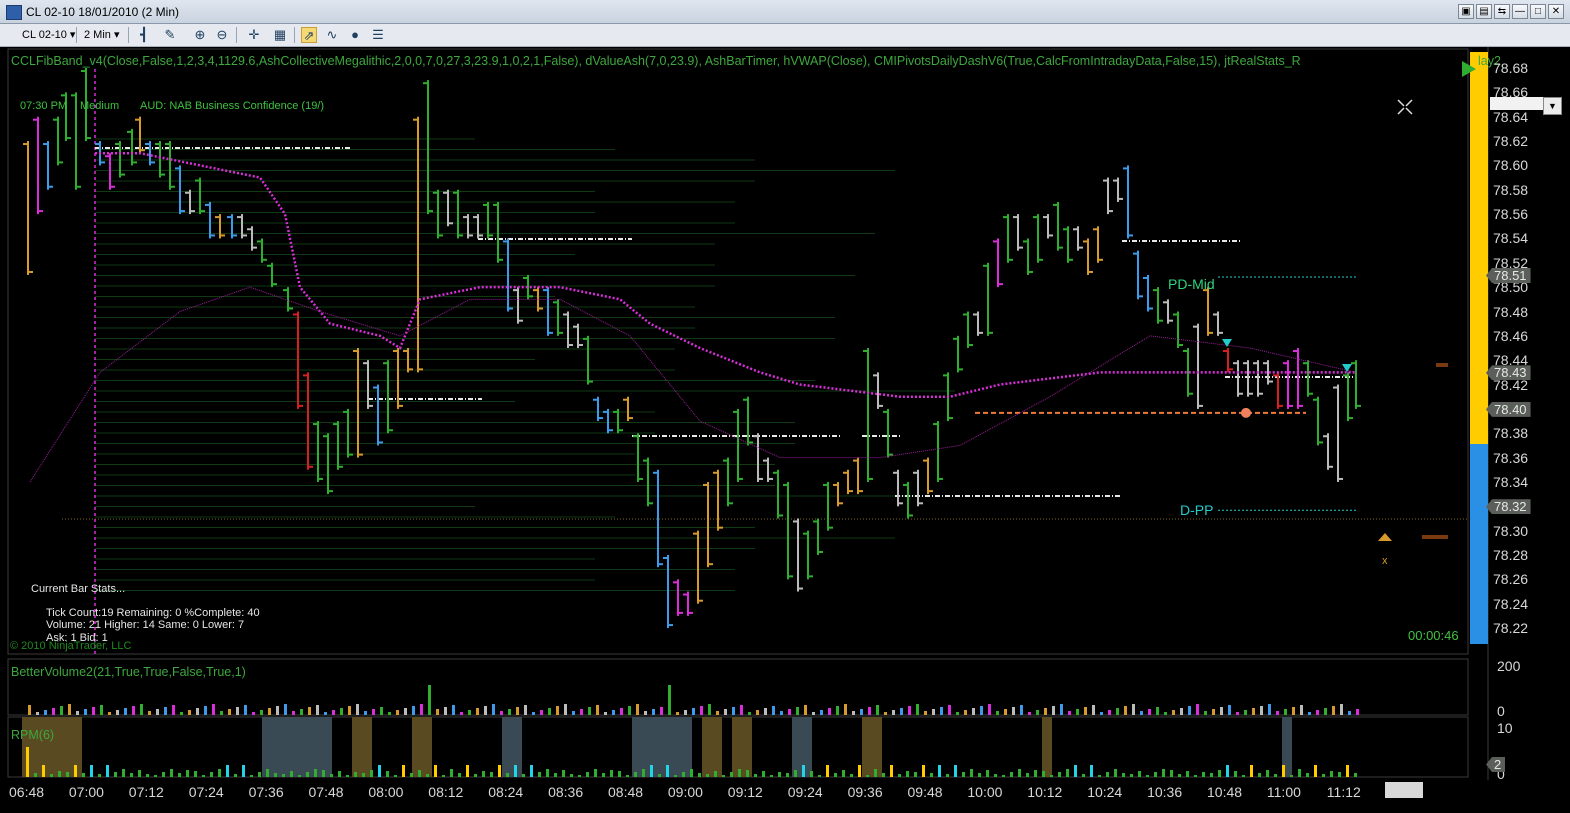  I want to click on expand-icon, so click(1405, 107).